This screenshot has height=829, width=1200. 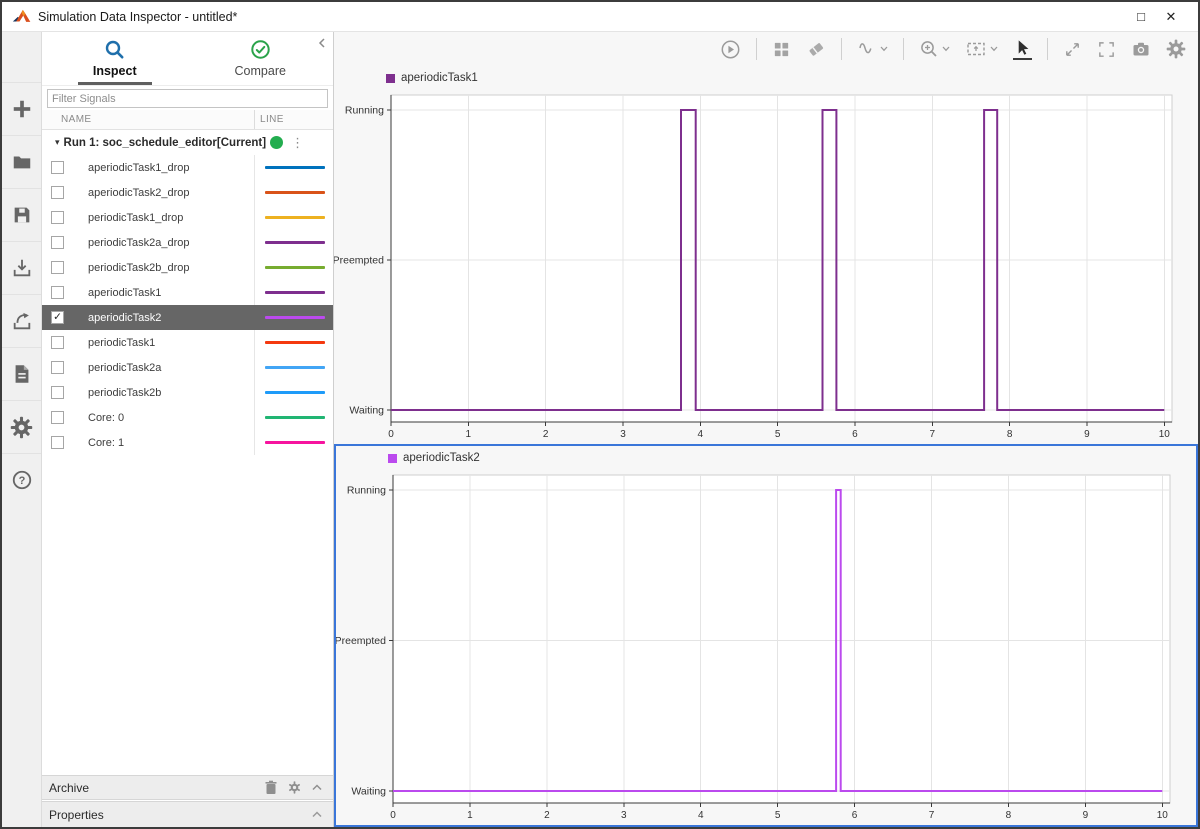 I want to click on close-button: ✕, so click(x=1171, y=17).